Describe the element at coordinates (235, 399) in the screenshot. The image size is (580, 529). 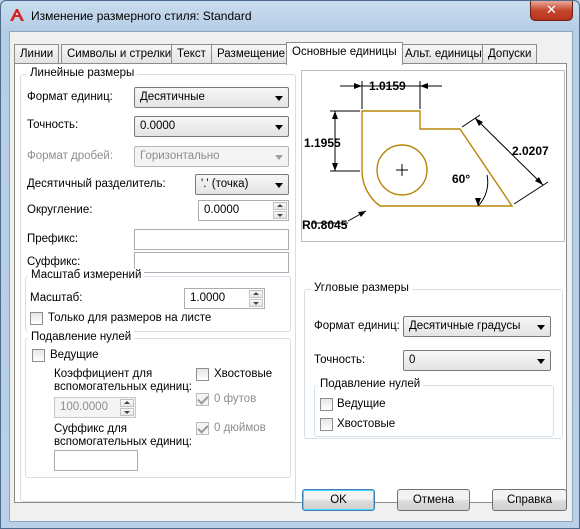
I see `zero-feet-label: 0 футов` at that location.